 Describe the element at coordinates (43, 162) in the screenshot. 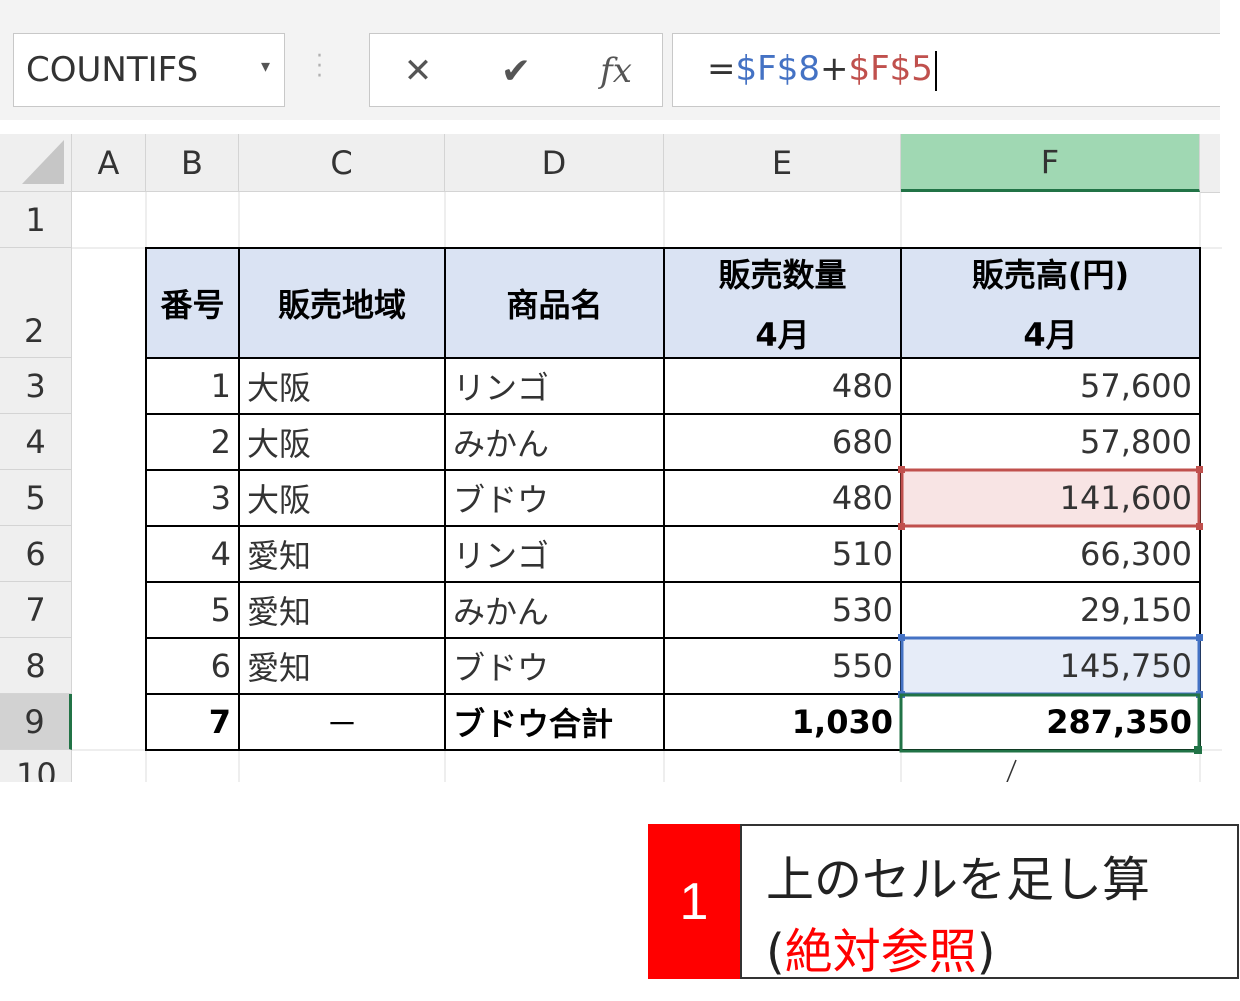

I see `select-all-triangle-icon` at that location.